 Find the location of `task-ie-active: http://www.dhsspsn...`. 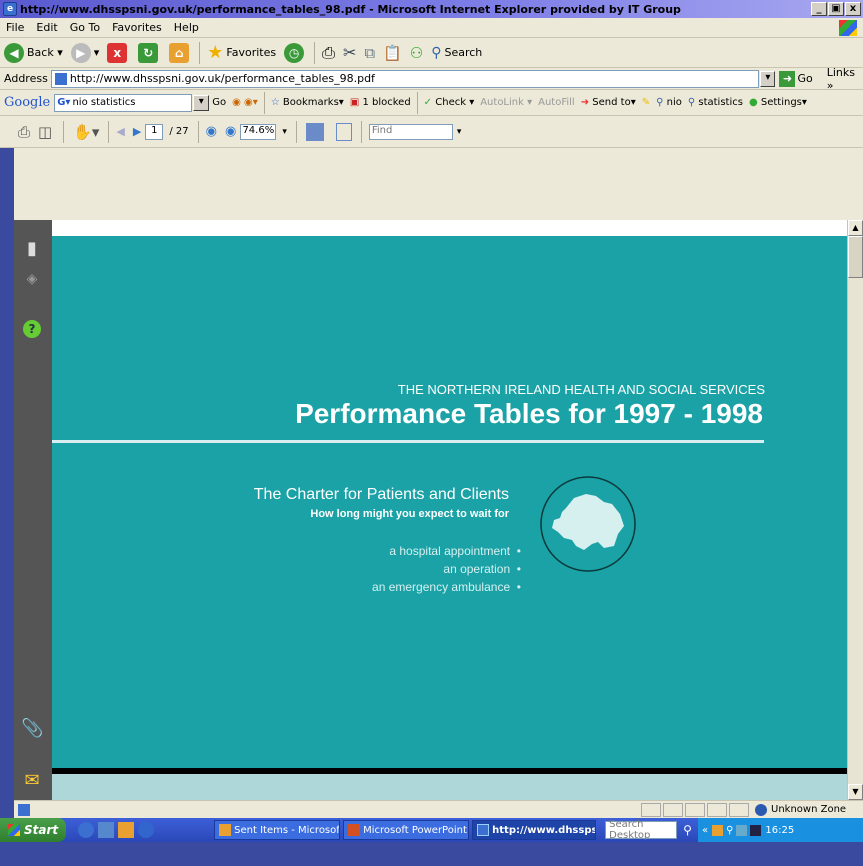

task-ie-active: http://www.dhsspsn... is located at coordinates (534, 830).